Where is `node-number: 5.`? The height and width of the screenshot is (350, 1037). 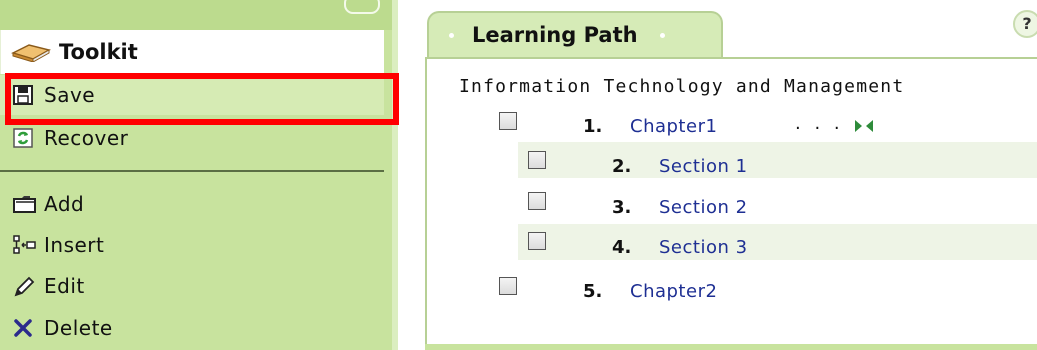
node-number: 5. is located at coordinates (593, 291).